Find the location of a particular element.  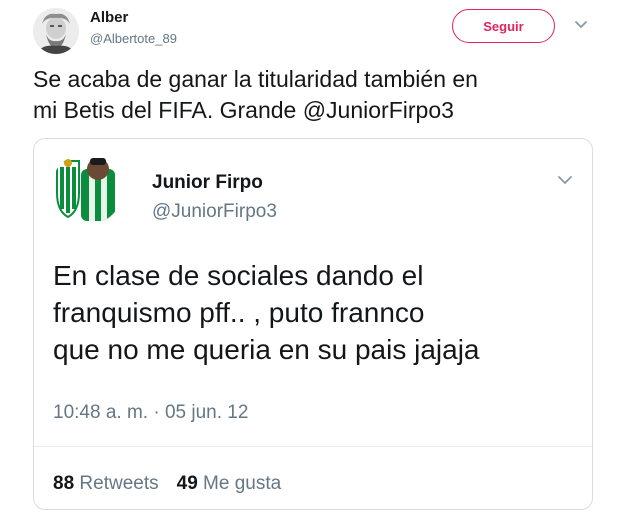

retweets-stat: 88 Retweets is located at coordinates (106, 483).